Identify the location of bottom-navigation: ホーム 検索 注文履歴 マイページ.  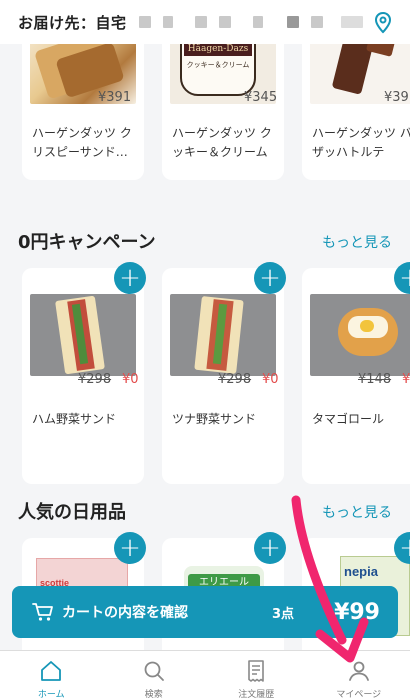
(205, 675).